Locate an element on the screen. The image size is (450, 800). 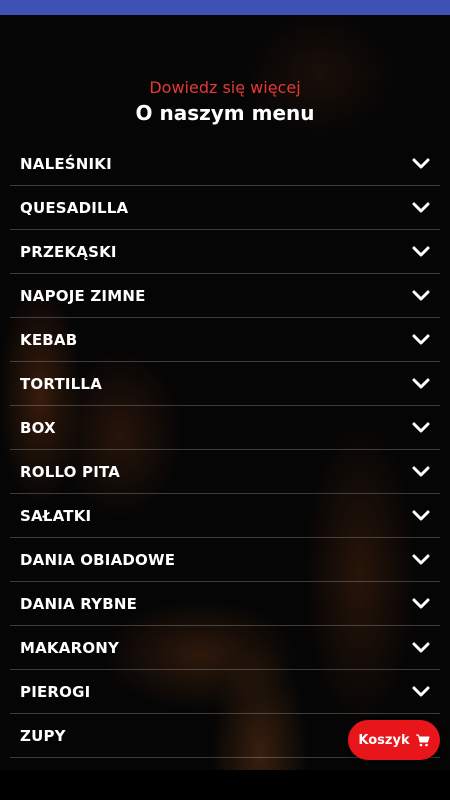
menu-item-label: DANIA OBIADOWE is located at coordinates (98, 559).